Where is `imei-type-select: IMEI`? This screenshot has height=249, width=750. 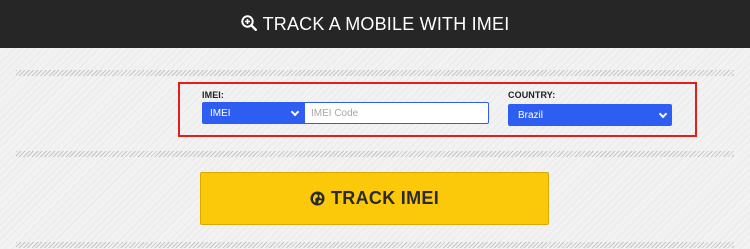 imei-type-select: IMEI is located at coordinates (253, 113).